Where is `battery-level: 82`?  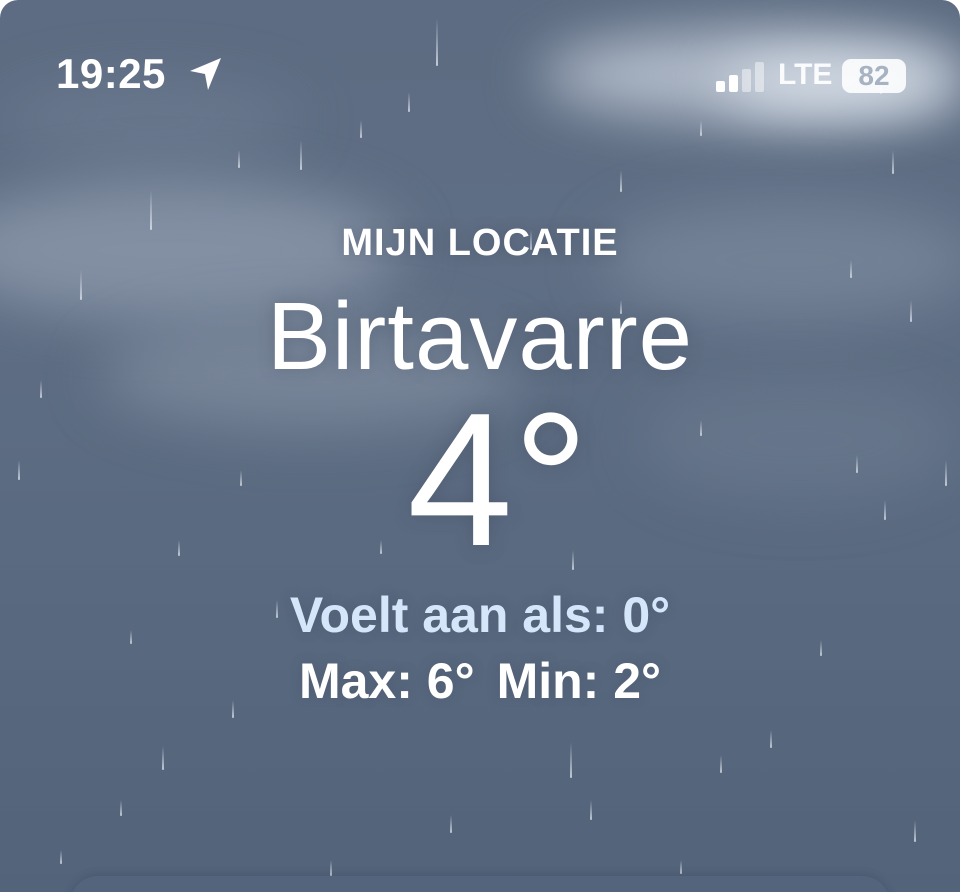 battery-level: 82 is located at coordinates (874, 75).